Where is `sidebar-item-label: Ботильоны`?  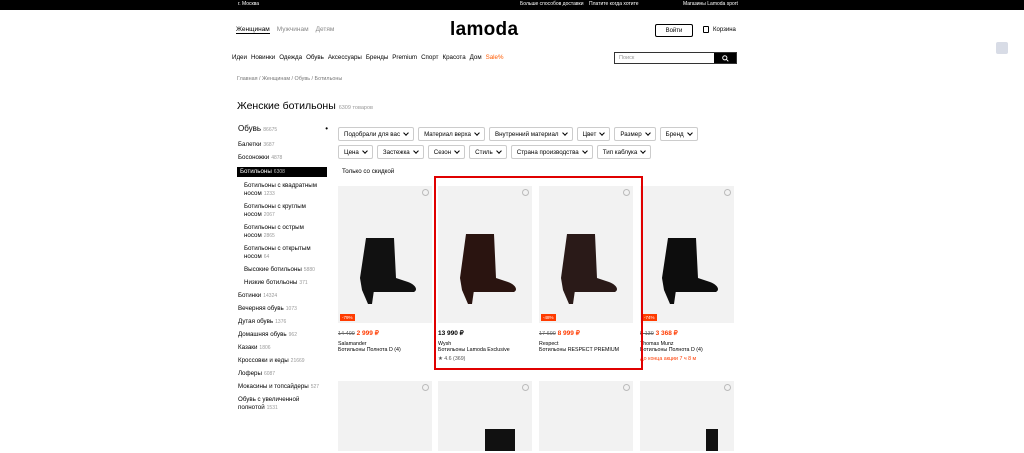 sidebar-item-label: Ботильоны is located at coordinates (256, 171).